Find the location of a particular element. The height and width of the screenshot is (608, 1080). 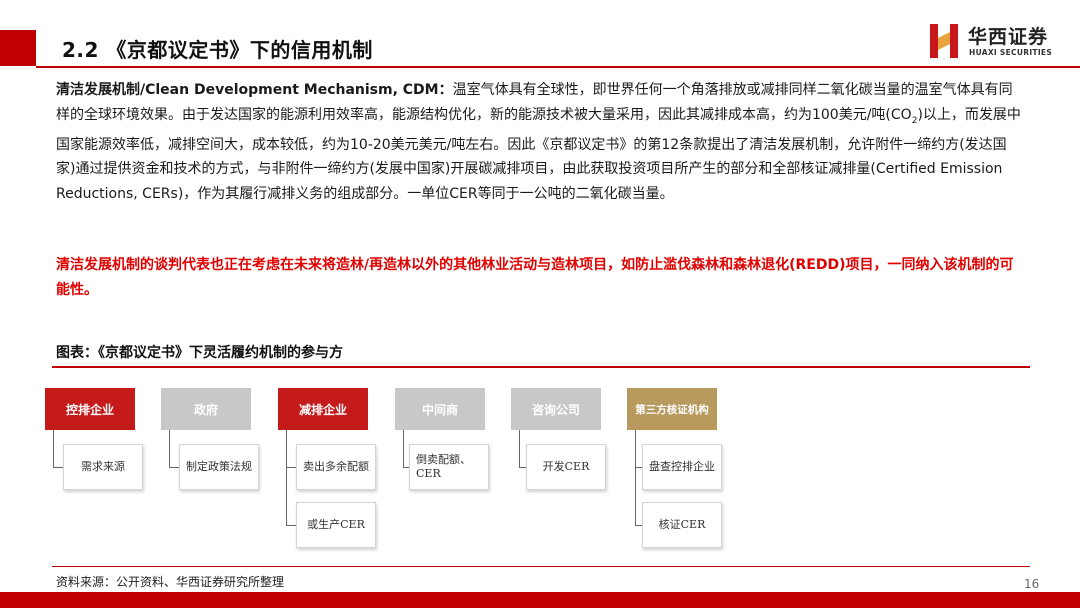

participant-role-box: 盘查控排企业 is located at coordinates (682, 467).